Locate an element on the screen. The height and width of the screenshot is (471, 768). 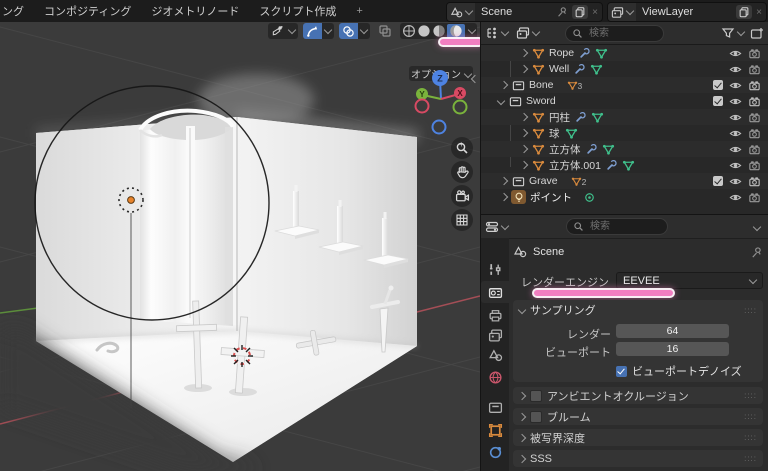
bloom-checkbox is located at coordinates (536, 416).